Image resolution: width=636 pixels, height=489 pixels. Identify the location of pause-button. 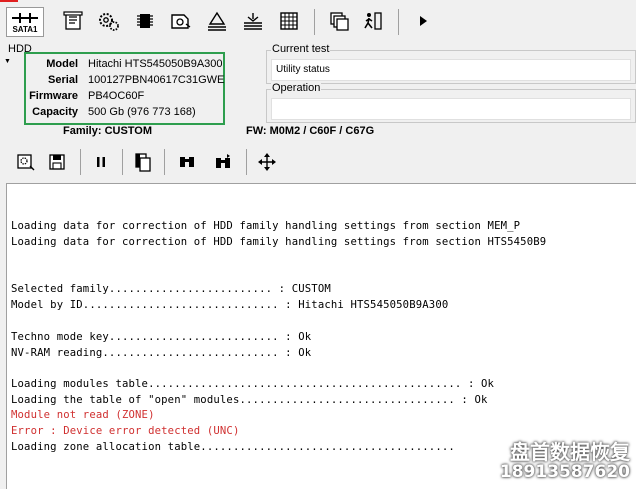
(101, 162).